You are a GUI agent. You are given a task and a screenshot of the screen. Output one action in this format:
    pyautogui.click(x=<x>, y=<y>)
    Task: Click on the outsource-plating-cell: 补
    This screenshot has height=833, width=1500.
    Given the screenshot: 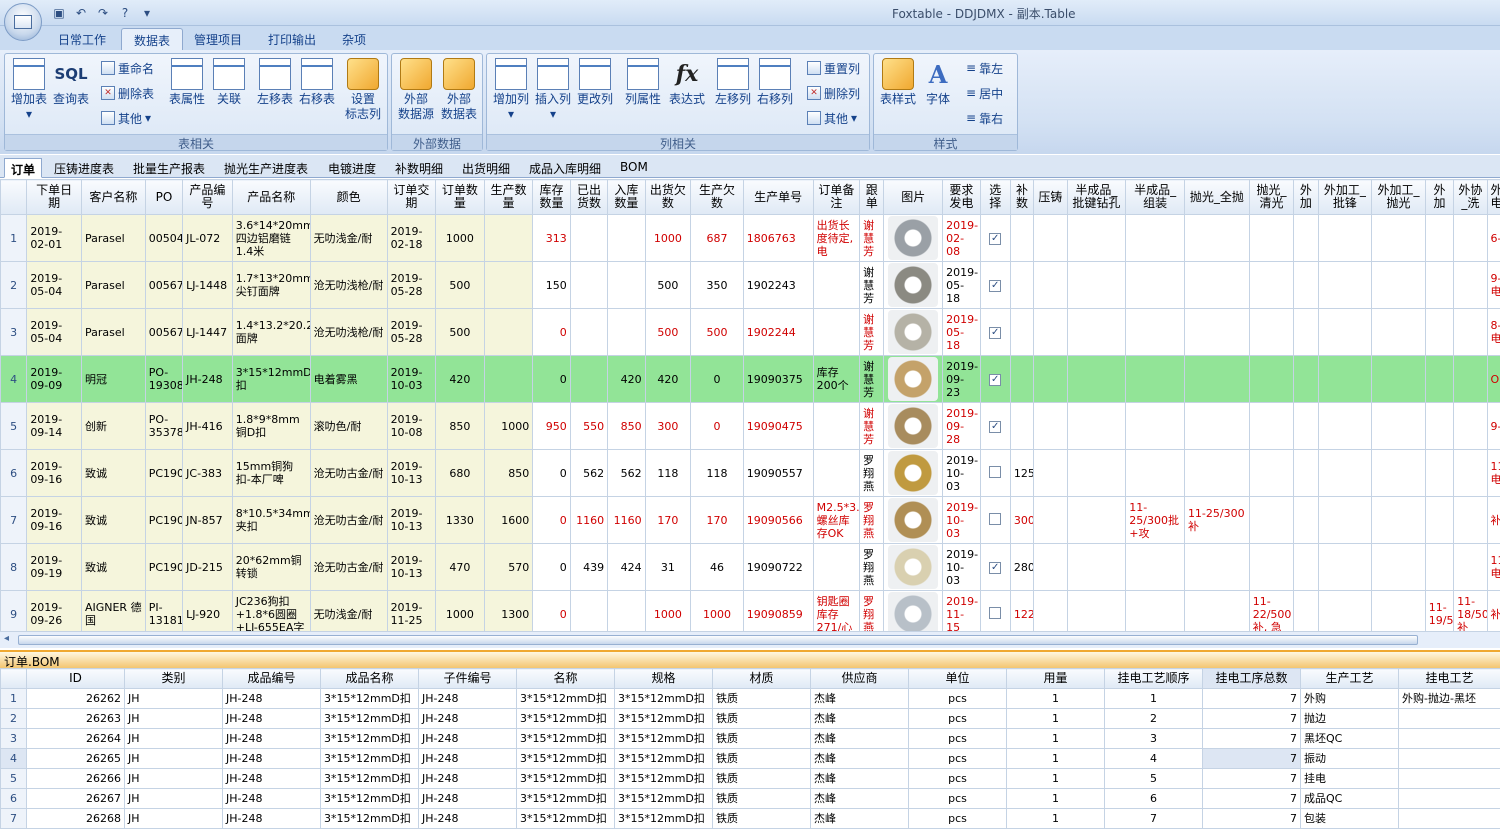 What is the action you would take?
    pyautogui.click(x=1493, y=520)
    